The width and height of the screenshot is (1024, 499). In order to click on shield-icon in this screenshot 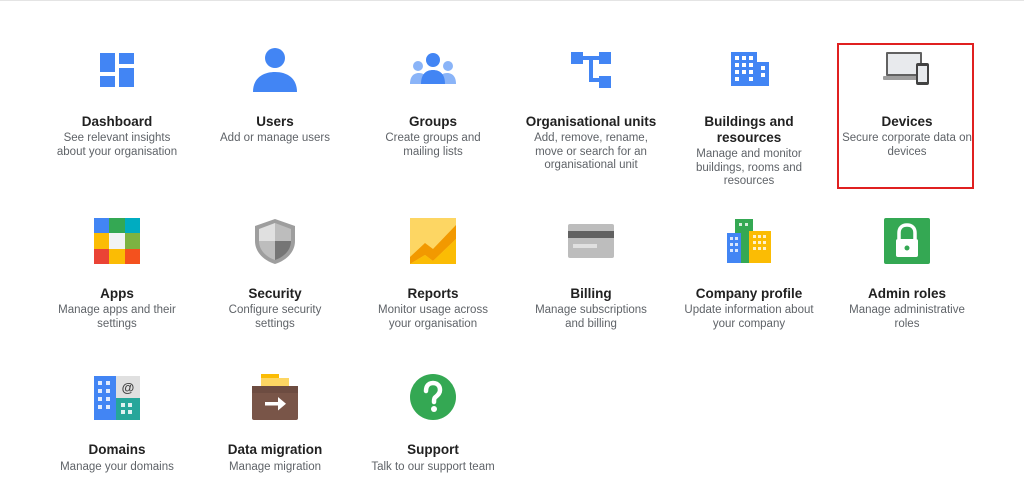, I will do `click(275, 241)`.